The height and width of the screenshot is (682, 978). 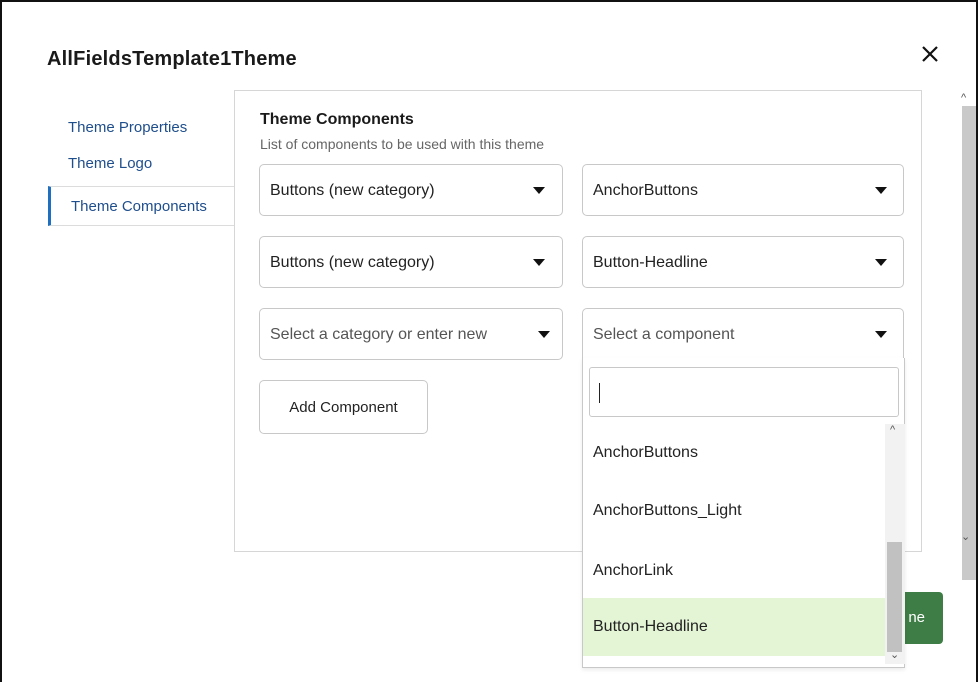 I want to click on dropdown-option-highlighted: Button-Headline, so click(x=734, y=627).